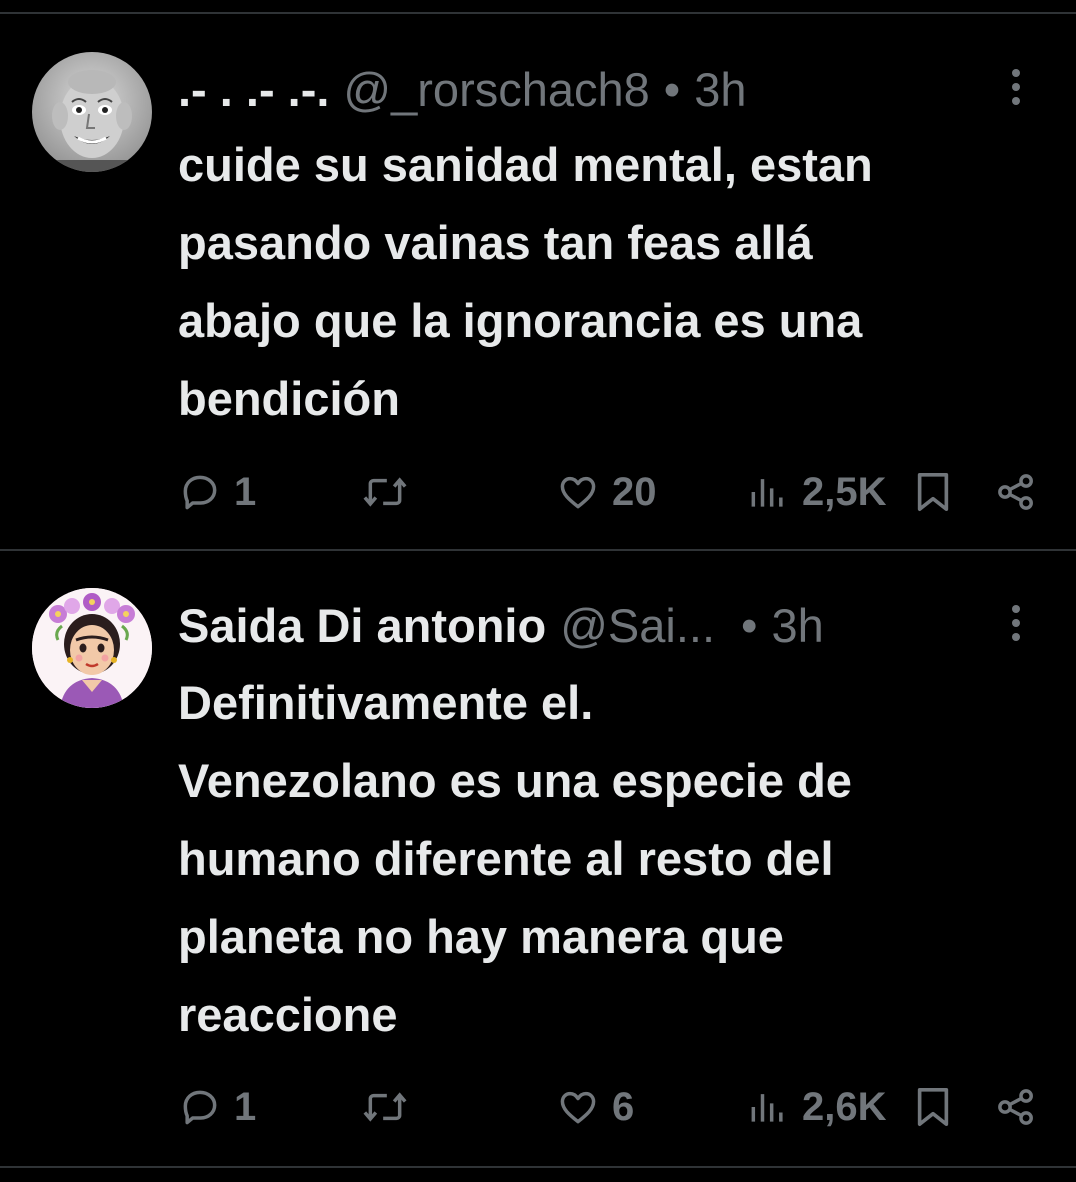  I want to click on tweet-actions: 1 20 2,5K, so click(538, 492).